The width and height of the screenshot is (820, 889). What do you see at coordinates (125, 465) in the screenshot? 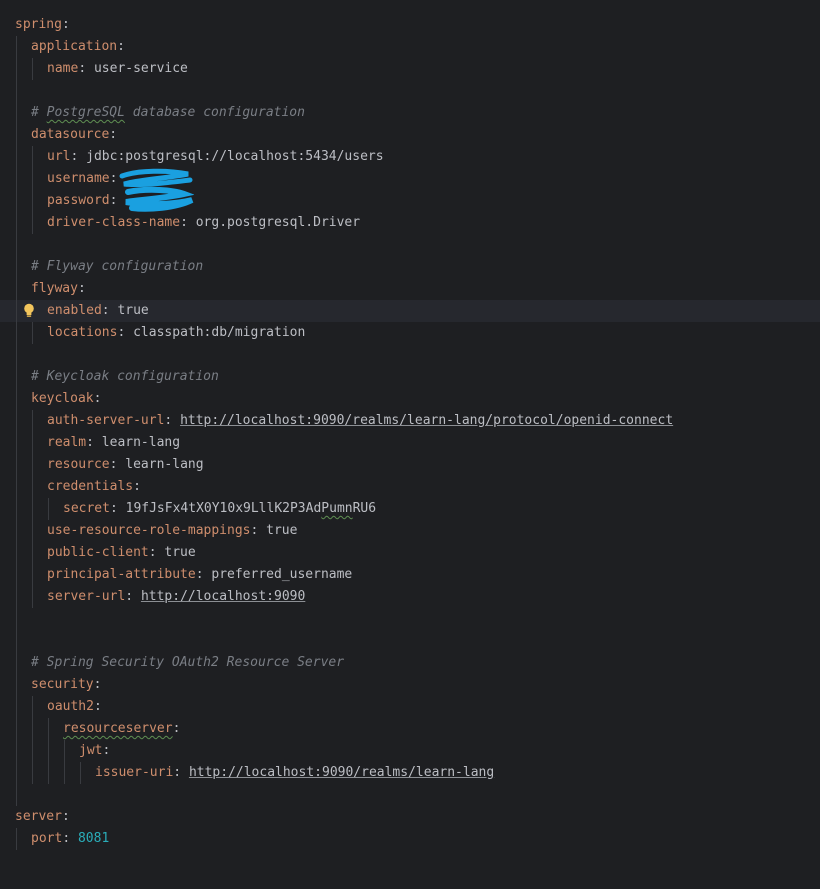
I see `code-line-content: resource: learn-lang` at bounding box center [125, 465].